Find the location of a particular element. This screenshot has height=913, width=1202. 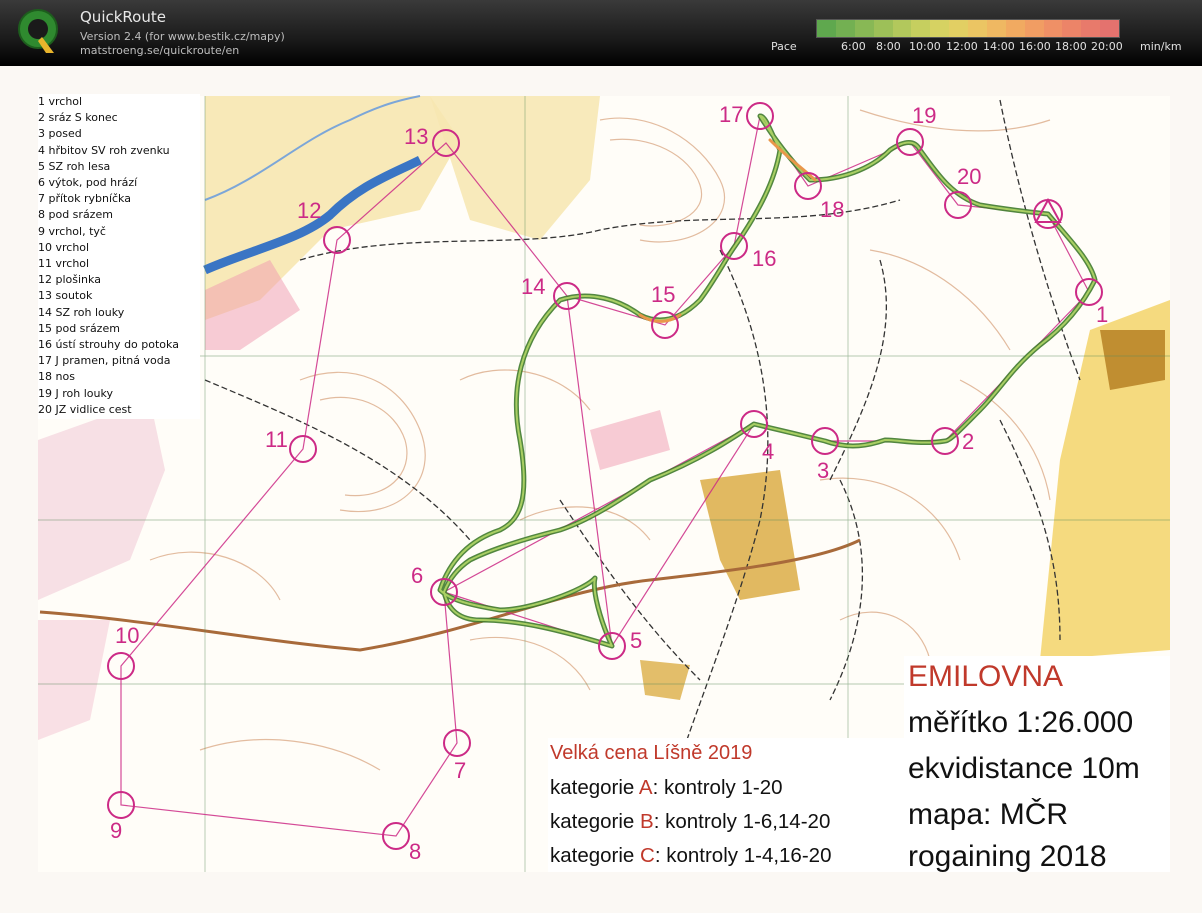

control-description-item: 20 JZ vidlice cest is located at coordinates (85, 409).